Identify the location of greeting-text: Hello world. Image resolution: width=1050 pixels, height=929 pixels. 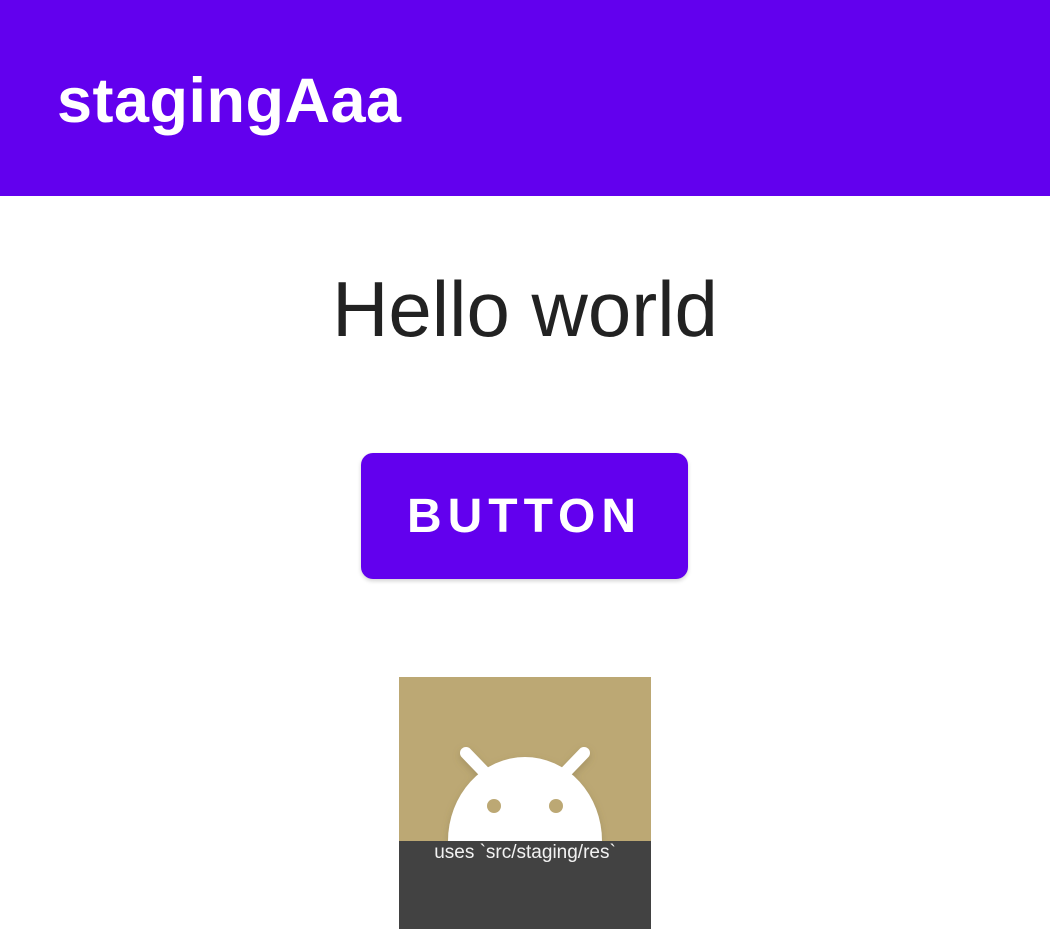
(525, 309).